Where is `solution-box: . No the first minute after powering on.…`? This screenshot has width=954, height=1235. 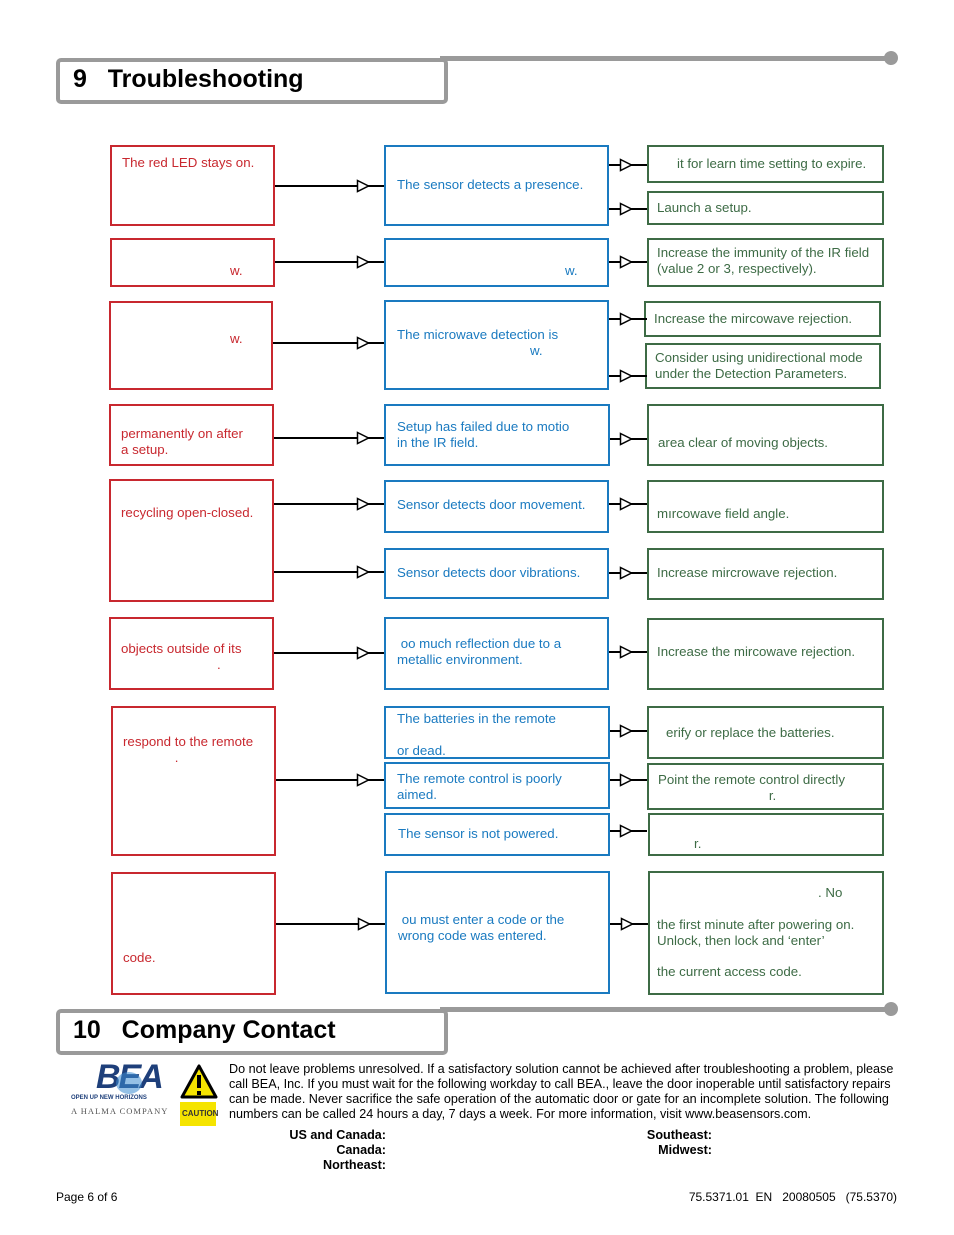 solution-box: . No the first minute after powering on.… is located at coordinates (766, 933).